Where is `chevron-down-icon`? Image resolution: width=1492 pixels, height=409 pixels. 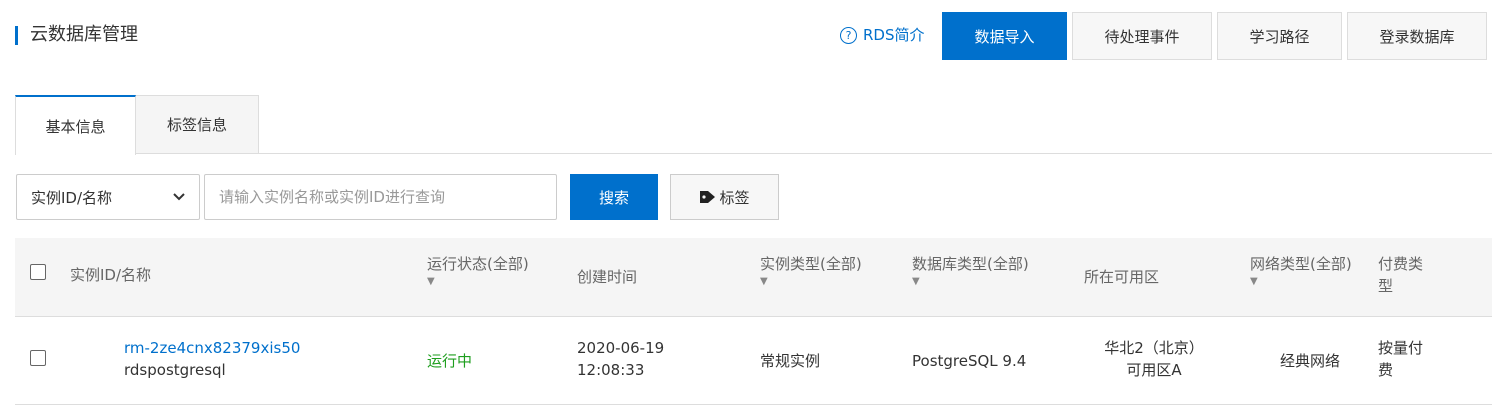
chevron-down-icon is located at coordinates (179, 197).